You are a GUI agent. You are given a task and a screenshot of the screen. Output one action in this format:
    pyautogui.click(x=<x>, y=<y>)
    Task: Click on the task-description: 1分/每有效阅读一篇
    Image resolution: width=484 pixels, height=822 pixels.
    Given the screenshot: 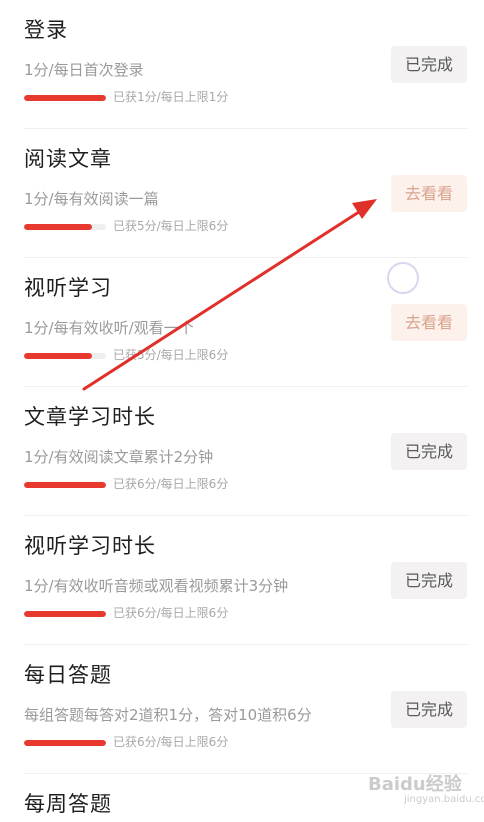 What is the action you would take?
    pyautogui.click(x=91, y=199)
    